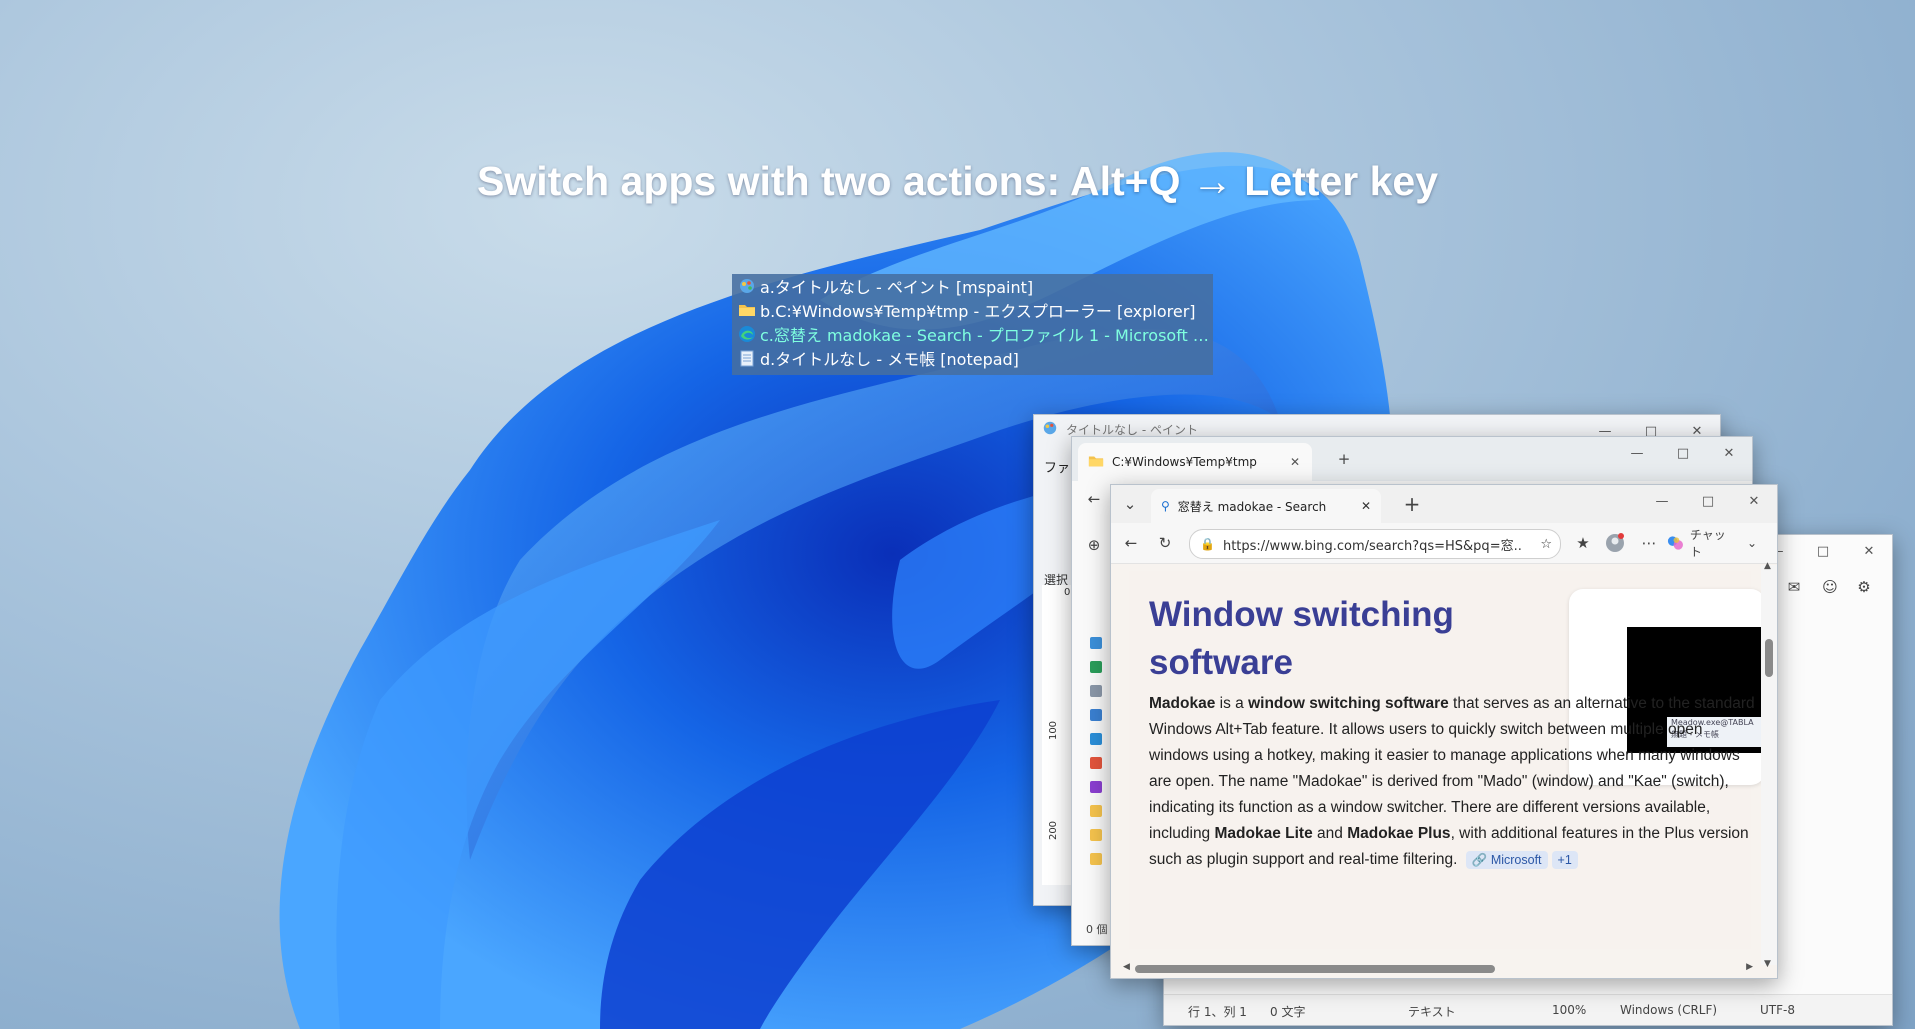 This screenshot has width=1915, height=1029. I want to click on media-icon, so click(1096, 787).